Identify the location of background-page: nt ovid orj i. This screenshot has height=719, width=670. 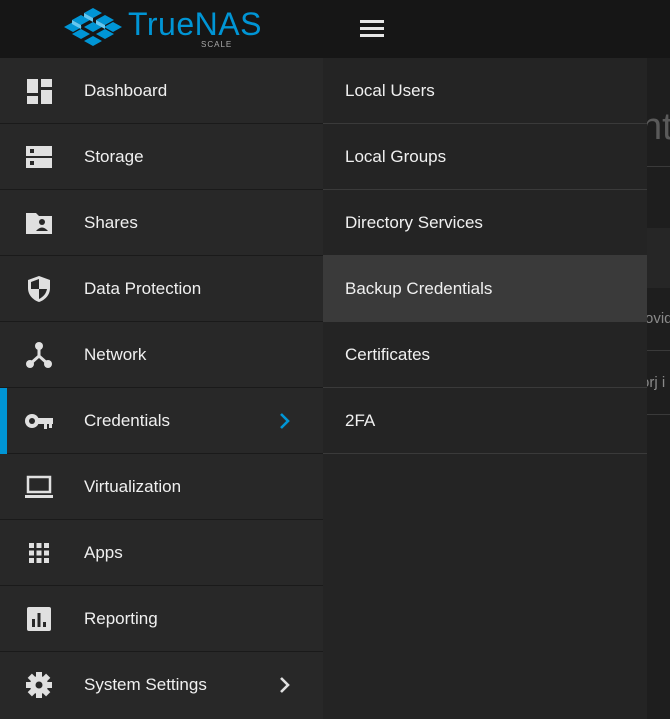
(658, 388).